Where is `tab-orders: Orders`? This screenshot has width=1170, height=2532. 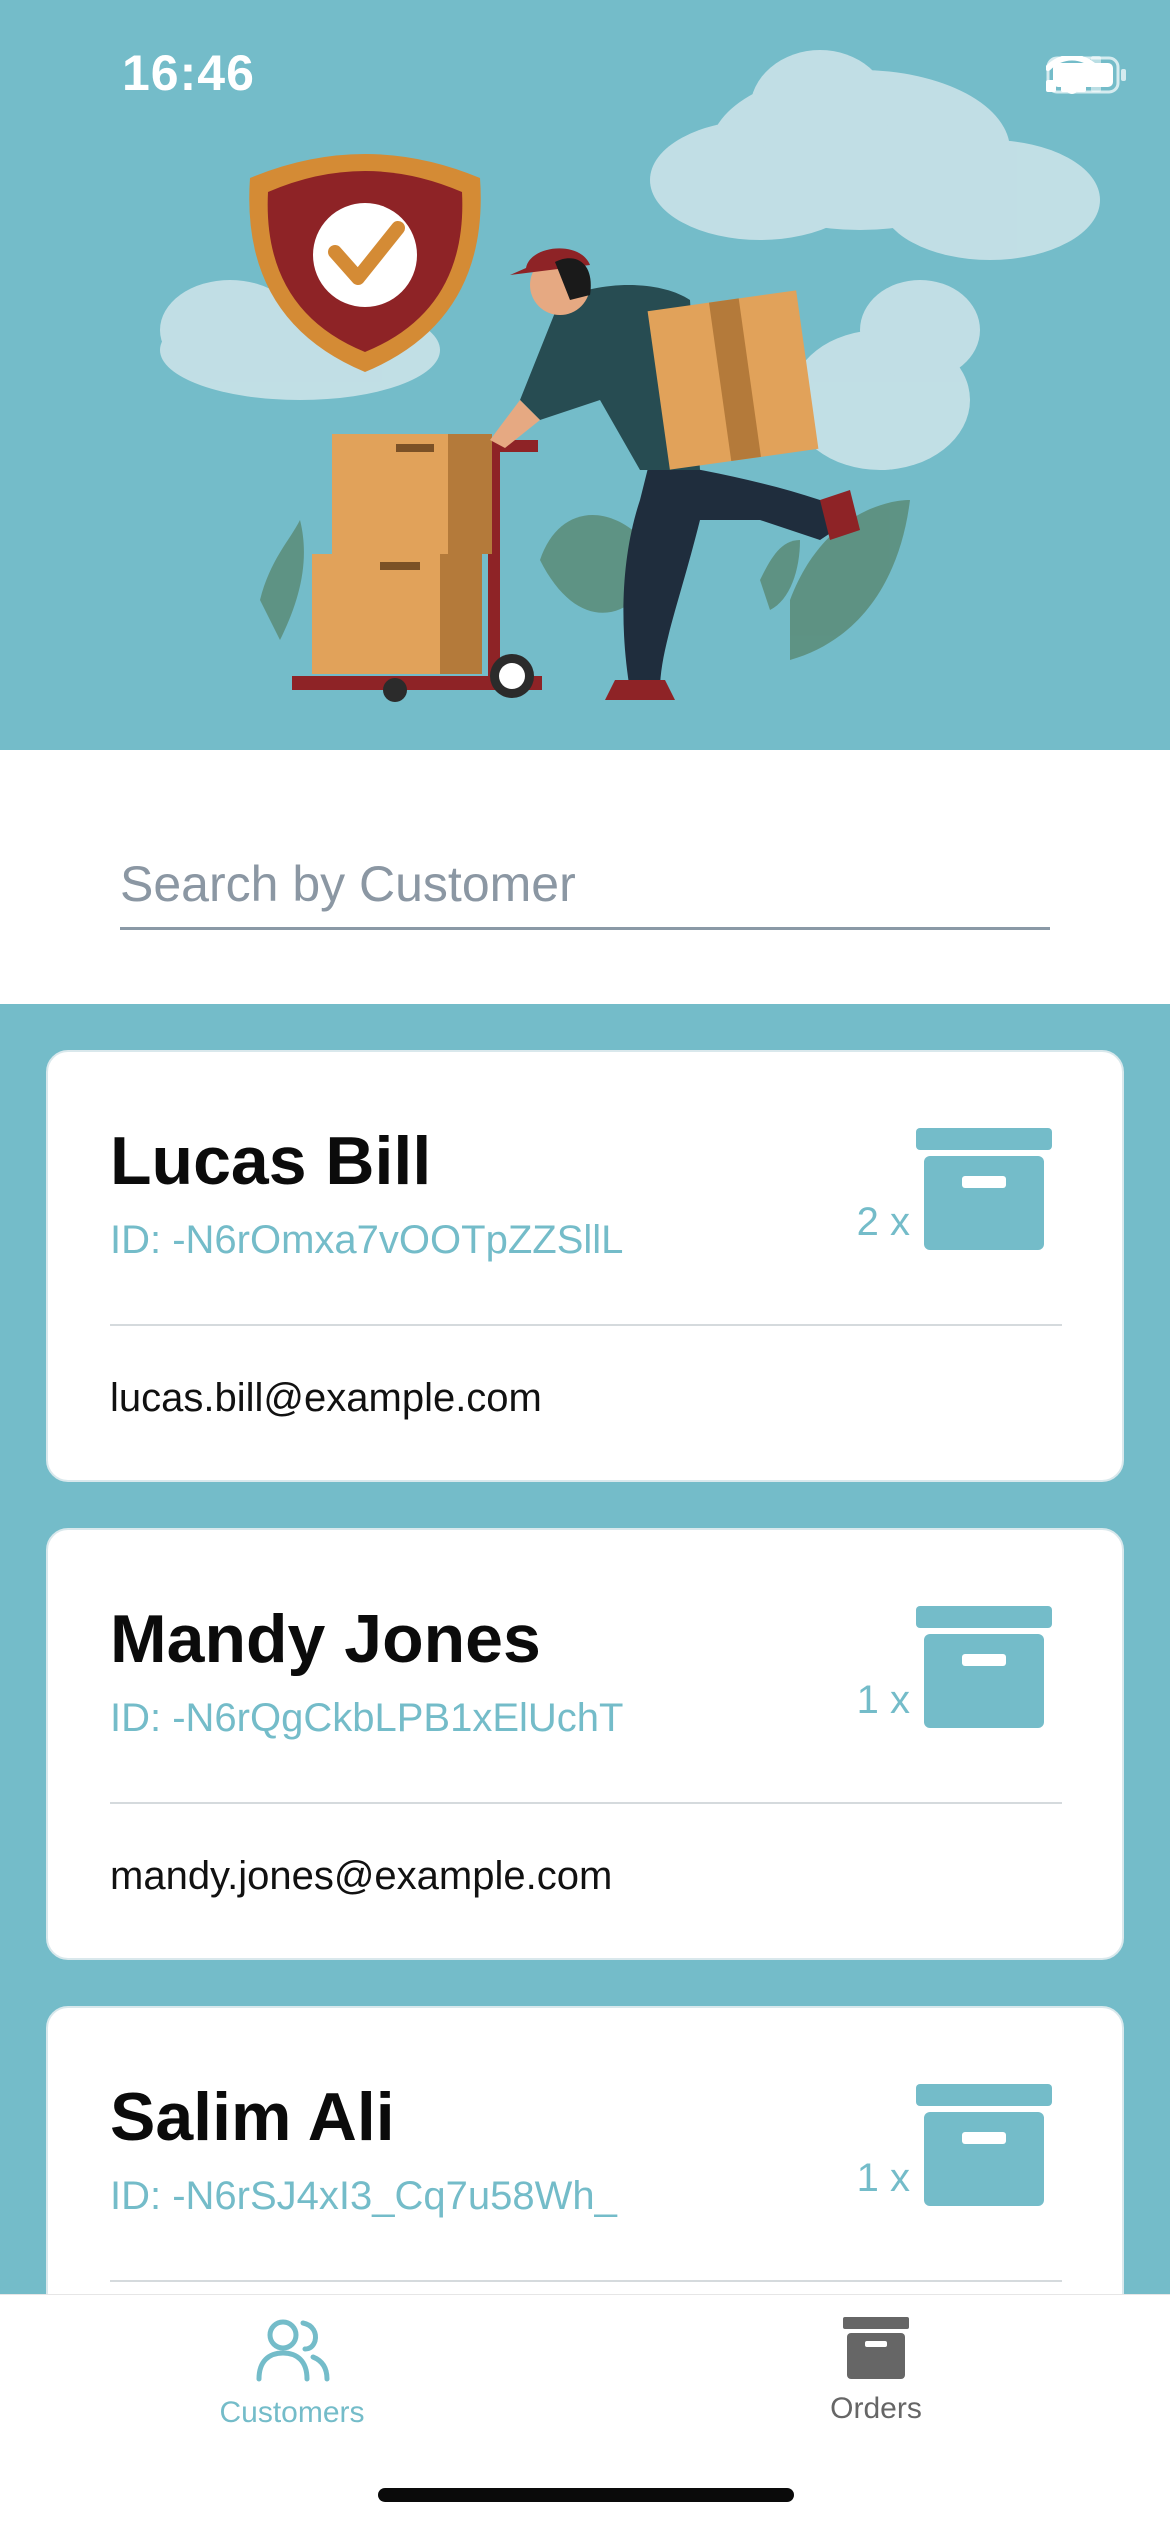 tab-orders: Orders is located at coordinates (876, 2371).